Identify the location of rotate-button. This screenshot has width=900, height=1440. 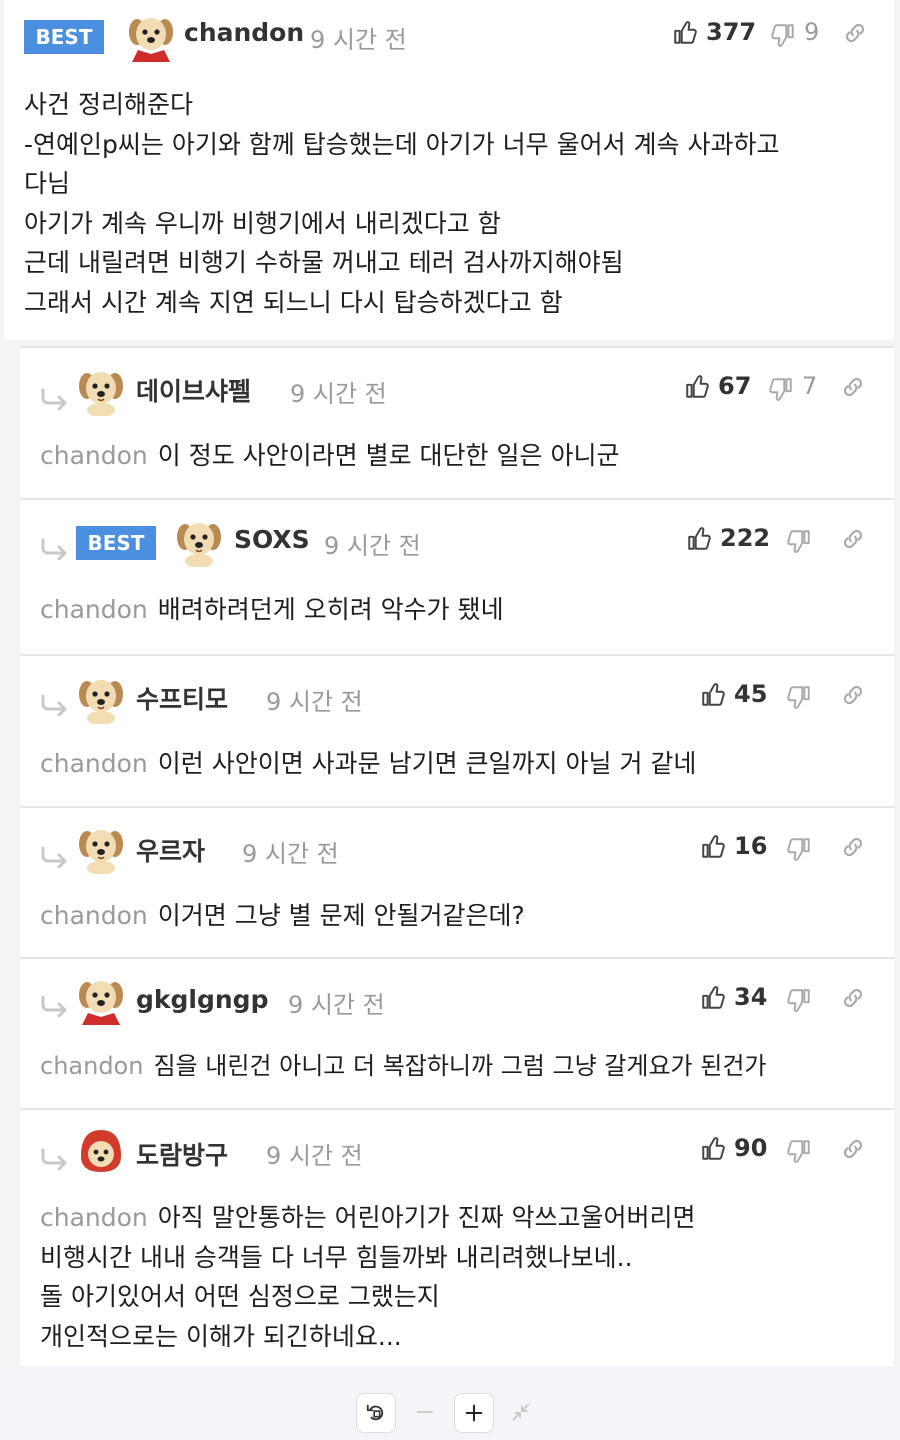
(376, 1413).